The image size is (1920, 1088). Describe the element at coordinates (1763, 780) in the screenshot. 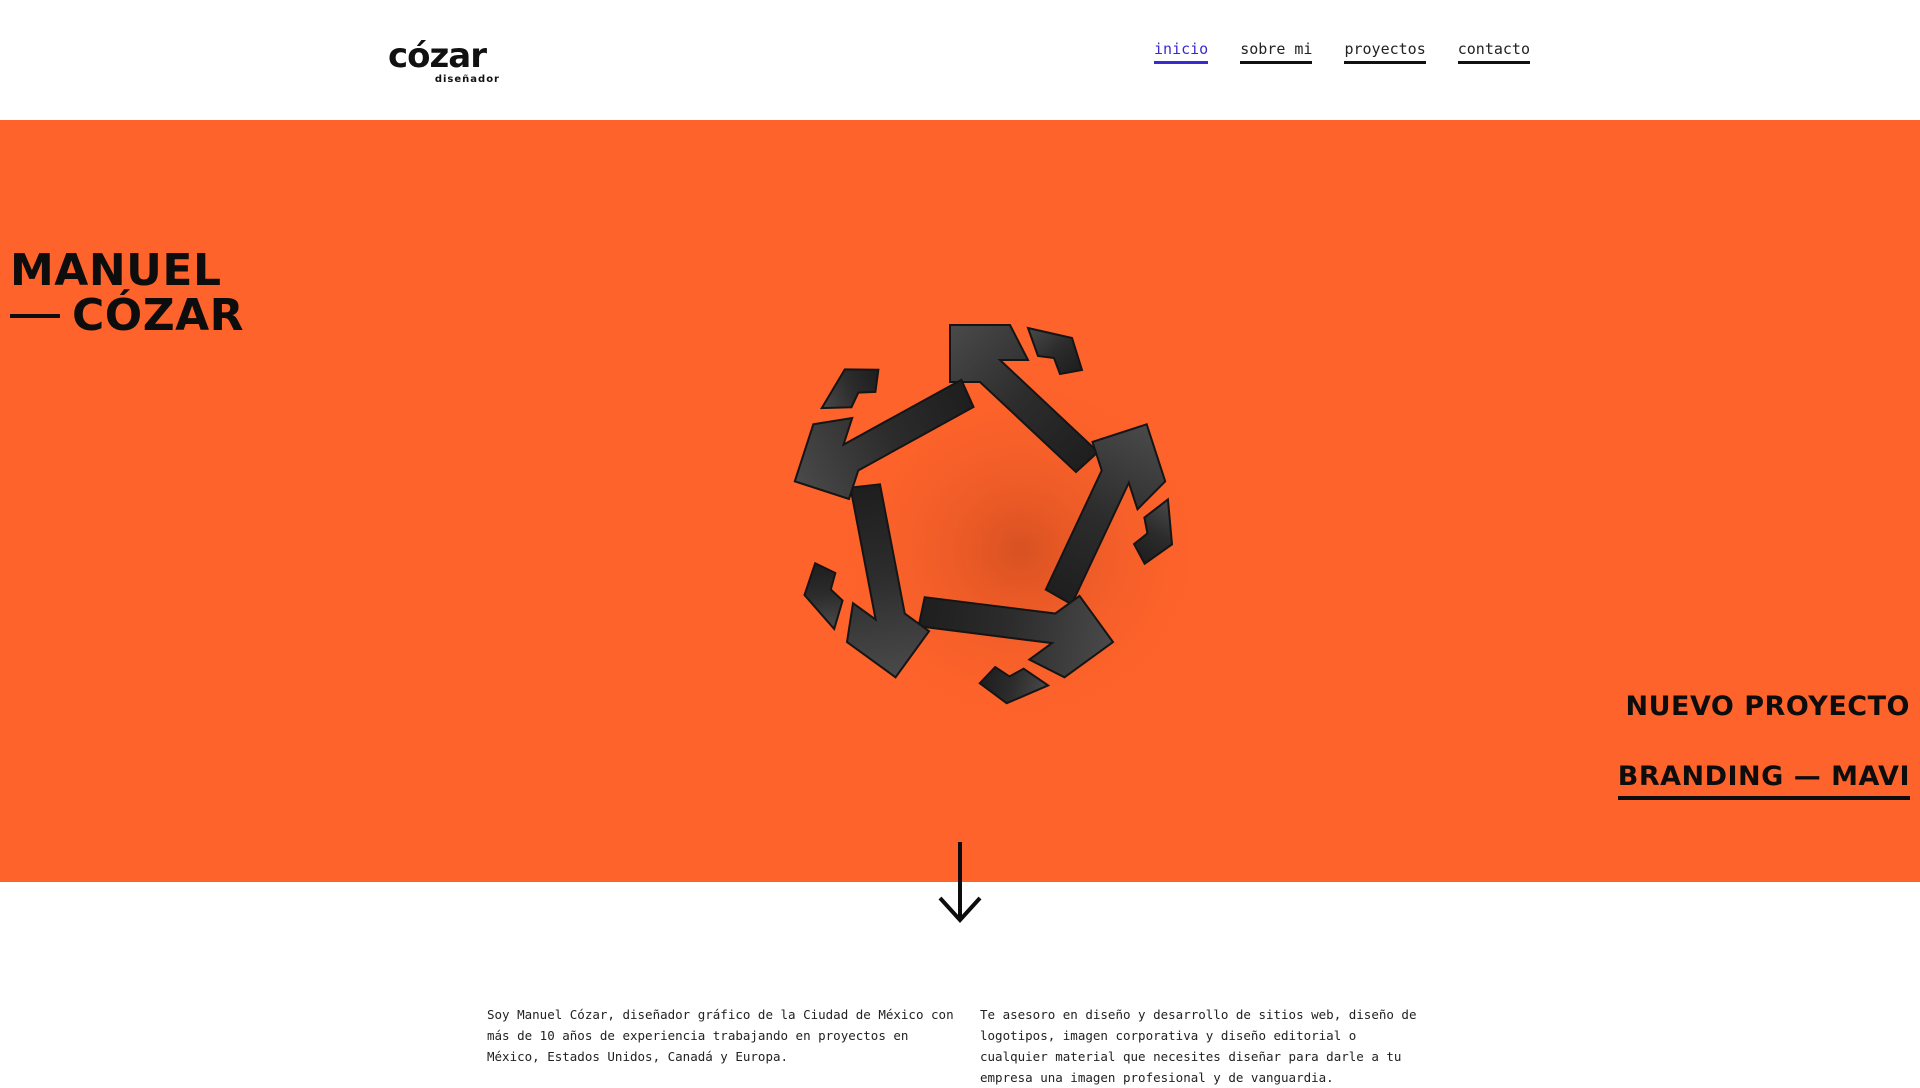

I see `project-link: BRANDING — MAVI` at that location.